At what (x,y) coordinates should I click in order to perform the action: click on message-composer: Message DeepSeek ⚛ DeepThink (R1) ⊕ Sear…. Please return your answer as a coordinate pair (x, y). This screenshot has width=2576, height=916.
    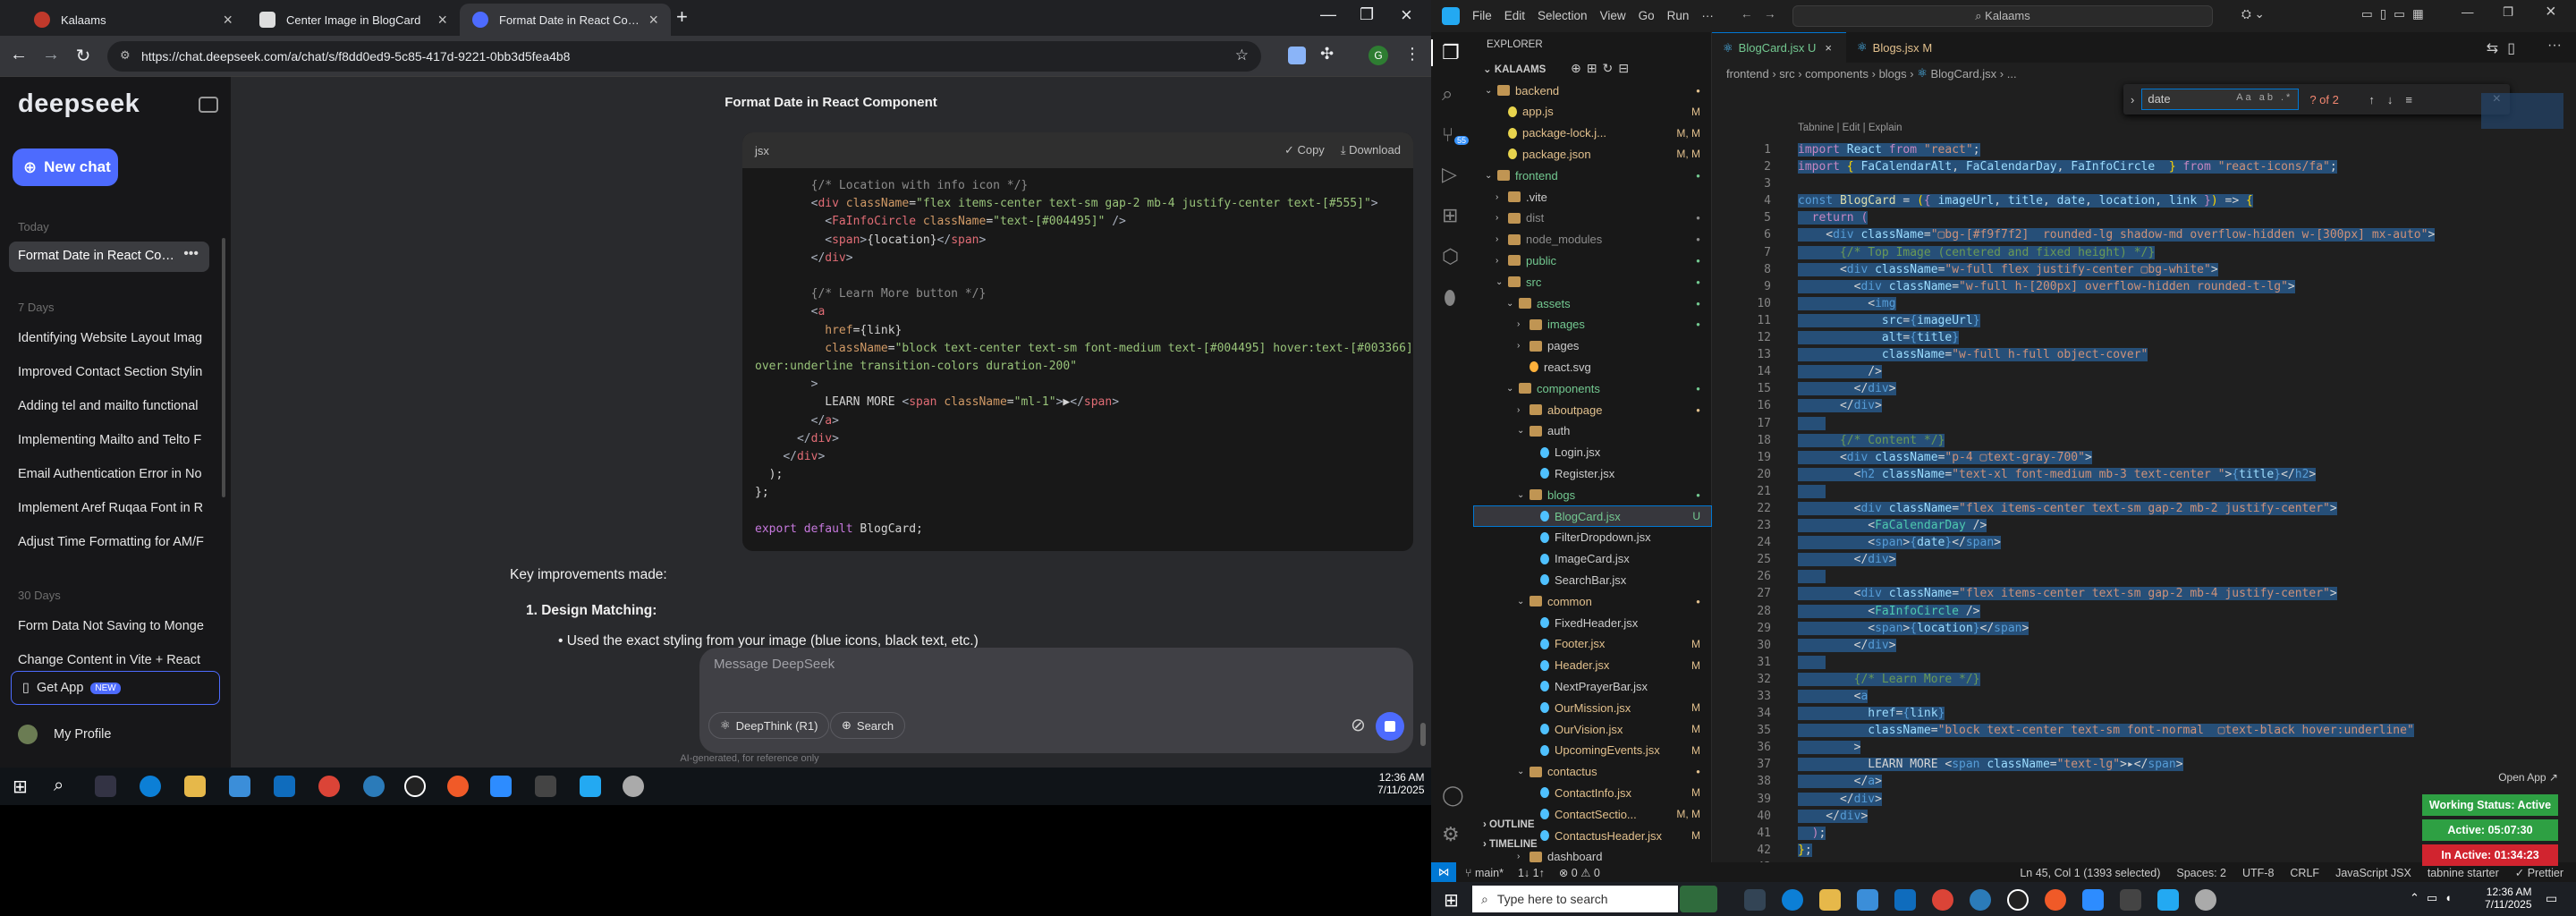
    Looking at the image, I should click on (1056, 700).